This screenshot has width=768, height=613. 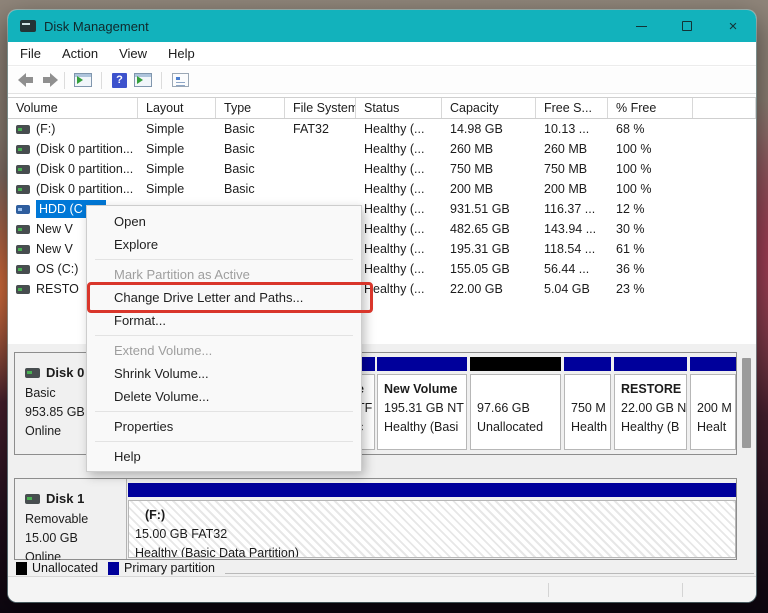 What do you see at coordinates (724, 108) in the screenshot?
I see `column-header-blank` at bounding box center [724, 108].